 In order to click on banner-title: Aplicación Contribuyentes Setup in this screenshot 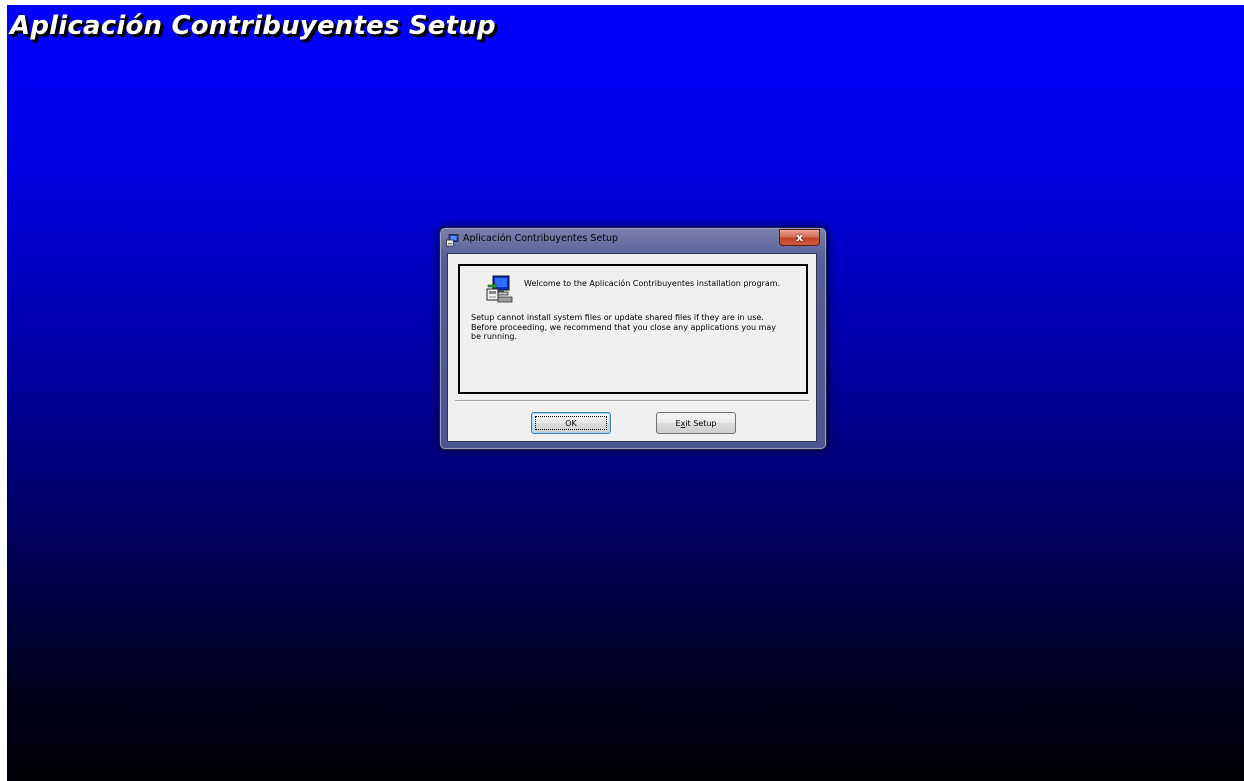, I will do `click(253, 26)`.